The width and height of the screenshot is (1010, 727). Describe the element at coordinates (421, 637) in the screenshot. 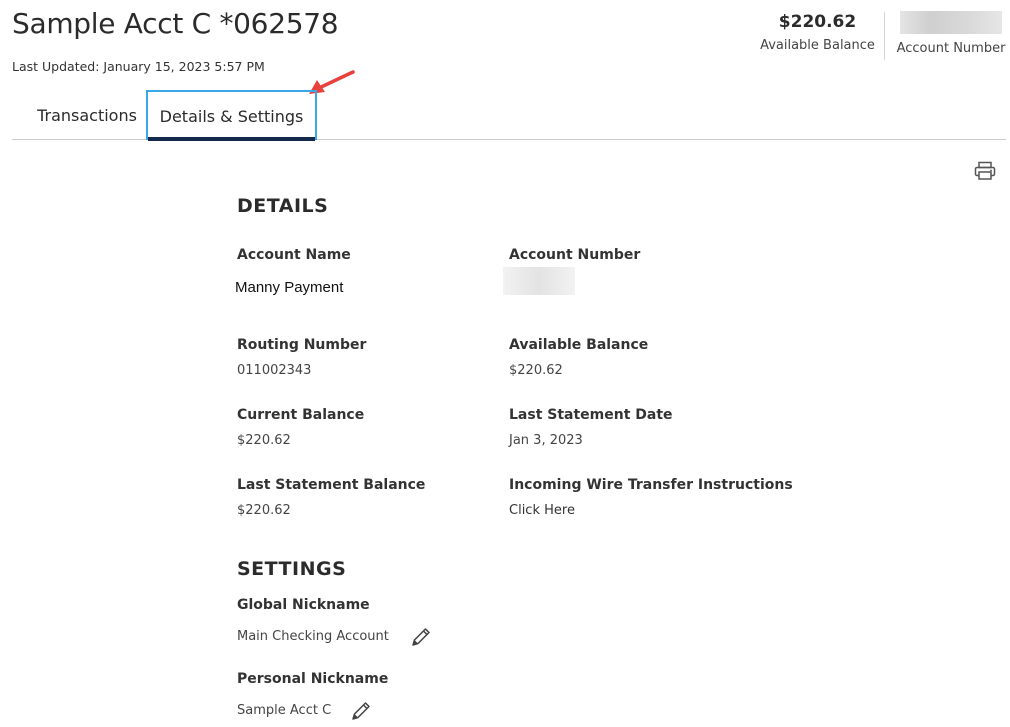

I see `edit-global-nickname-pencil-icon` at that location.